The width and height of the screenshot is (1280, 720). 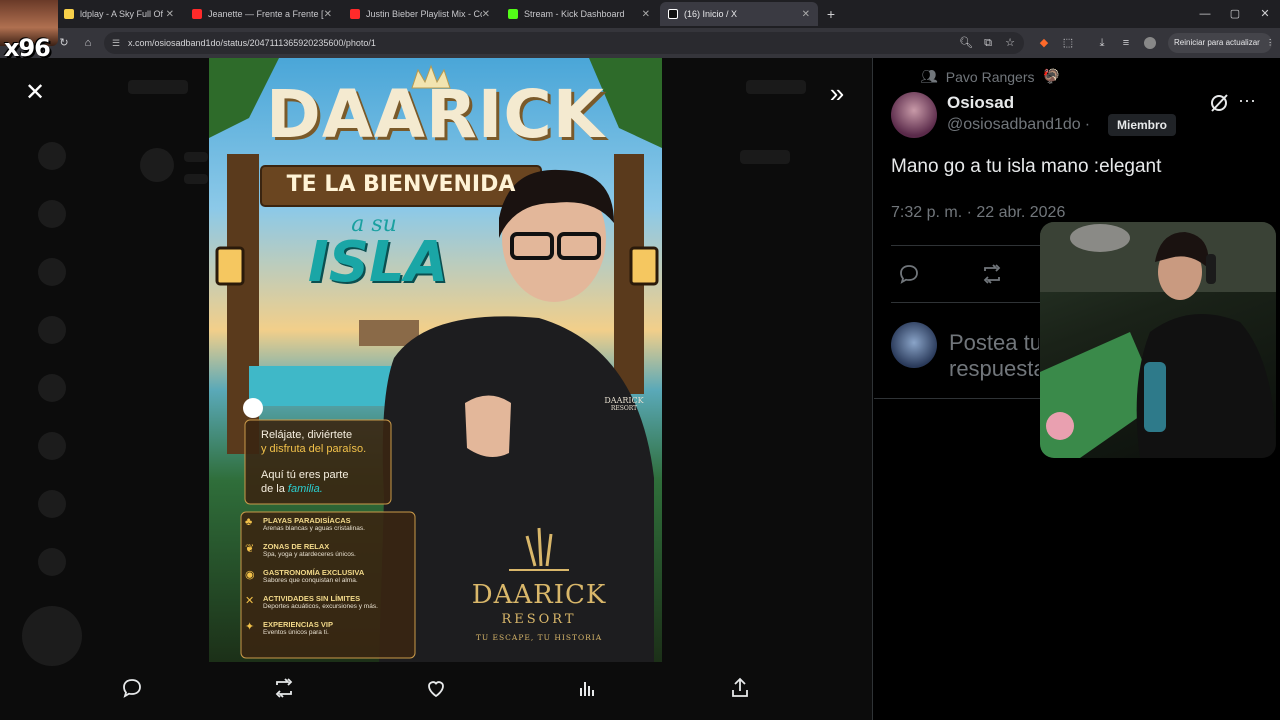 I want to click on more-options-icon: ···, so click(x=1247, y=100).